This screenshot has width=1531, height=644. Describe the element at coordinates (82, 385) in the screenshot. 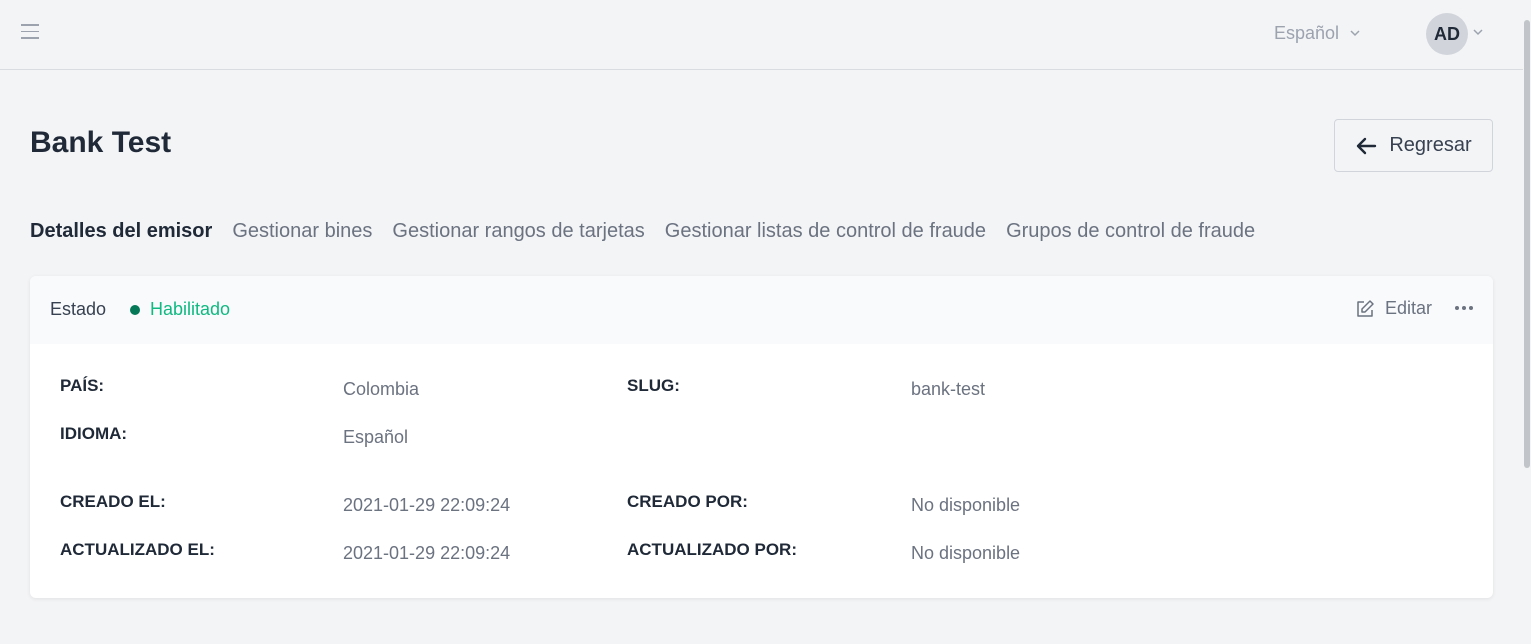

I see `country-label: PAÍS:` at that location.